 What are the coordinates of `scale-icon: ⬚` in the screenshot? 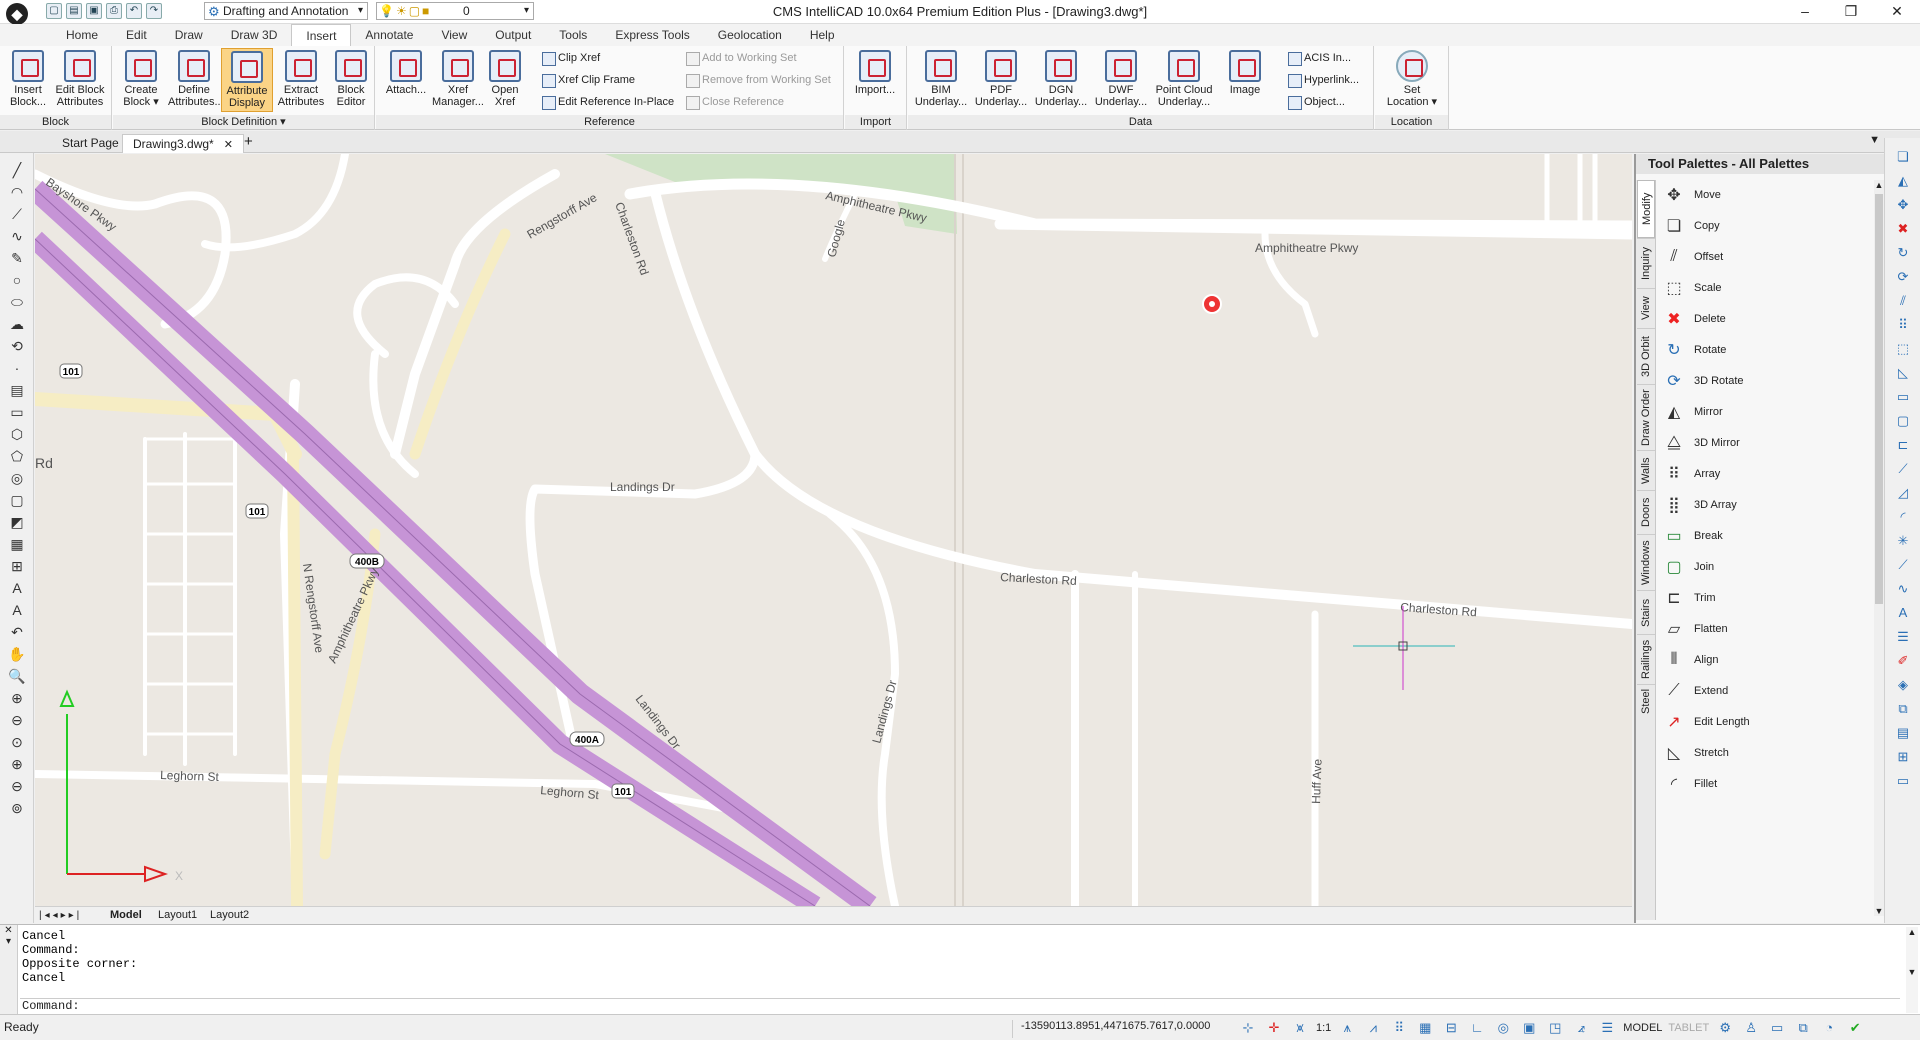 It's located at (1903, 349).